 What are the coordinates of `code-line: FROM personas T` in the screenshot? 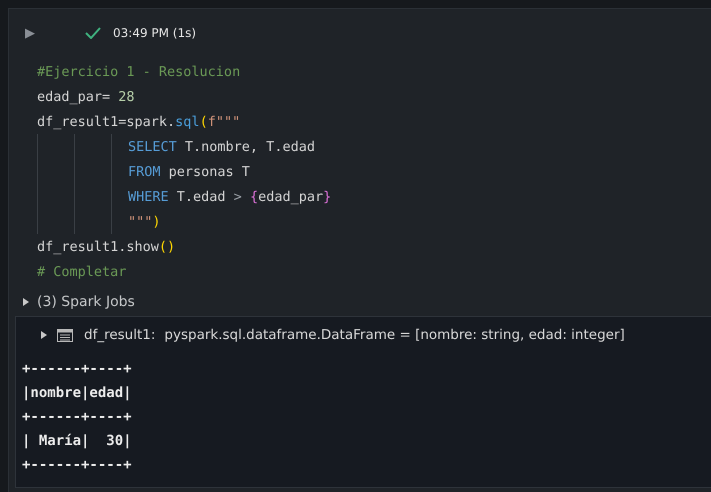 It's located at (189, 172).